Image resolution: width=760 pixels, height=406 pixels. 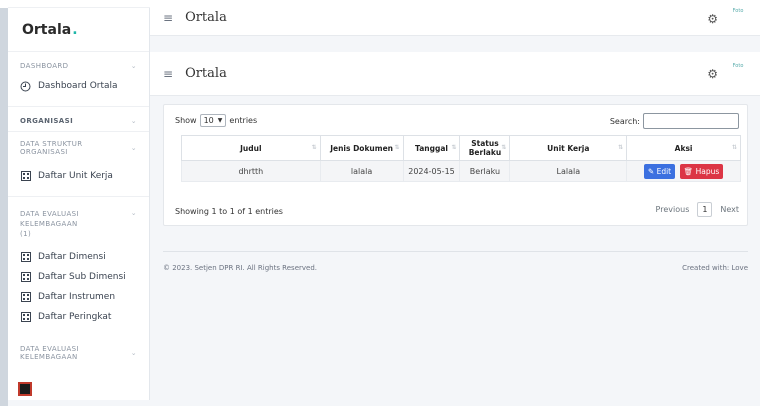 What do you see at coordinates (715, 268) in the screenshot?
I see `footer-created: Created with: Love` at bounding box center [715, 268].